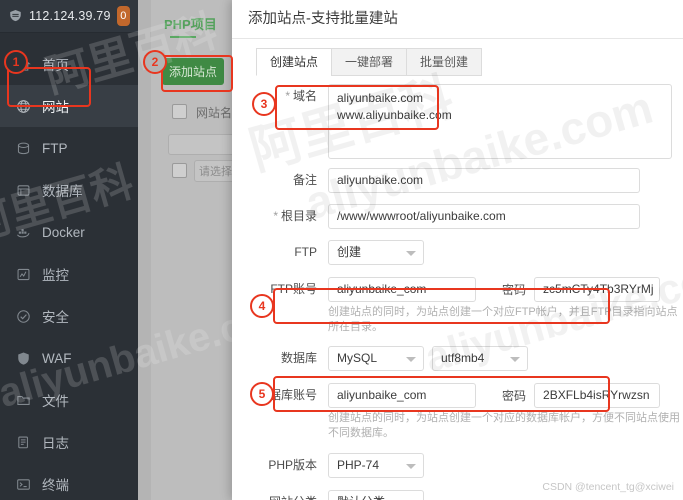  Describe the element at coordinates (286, 395) in the screenshot. I see `label-database-account: 数据库账号` at that location.